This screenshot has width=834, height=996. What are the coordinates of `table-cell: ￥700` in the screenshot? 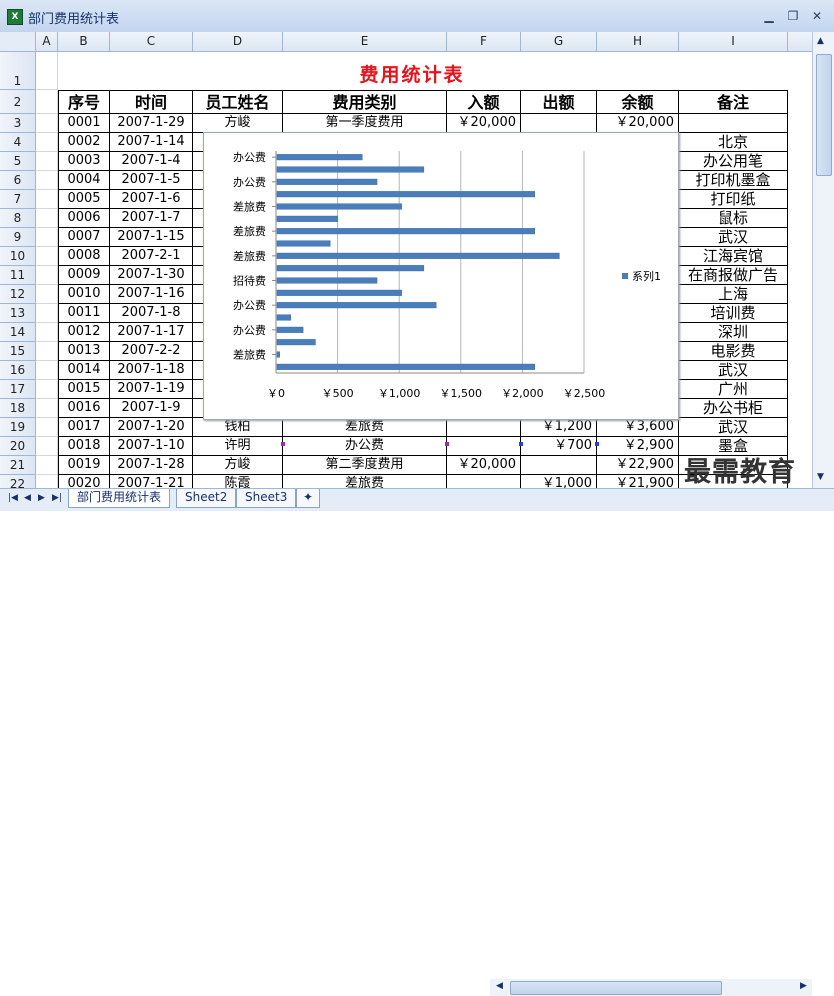 It's located at (559, 446).